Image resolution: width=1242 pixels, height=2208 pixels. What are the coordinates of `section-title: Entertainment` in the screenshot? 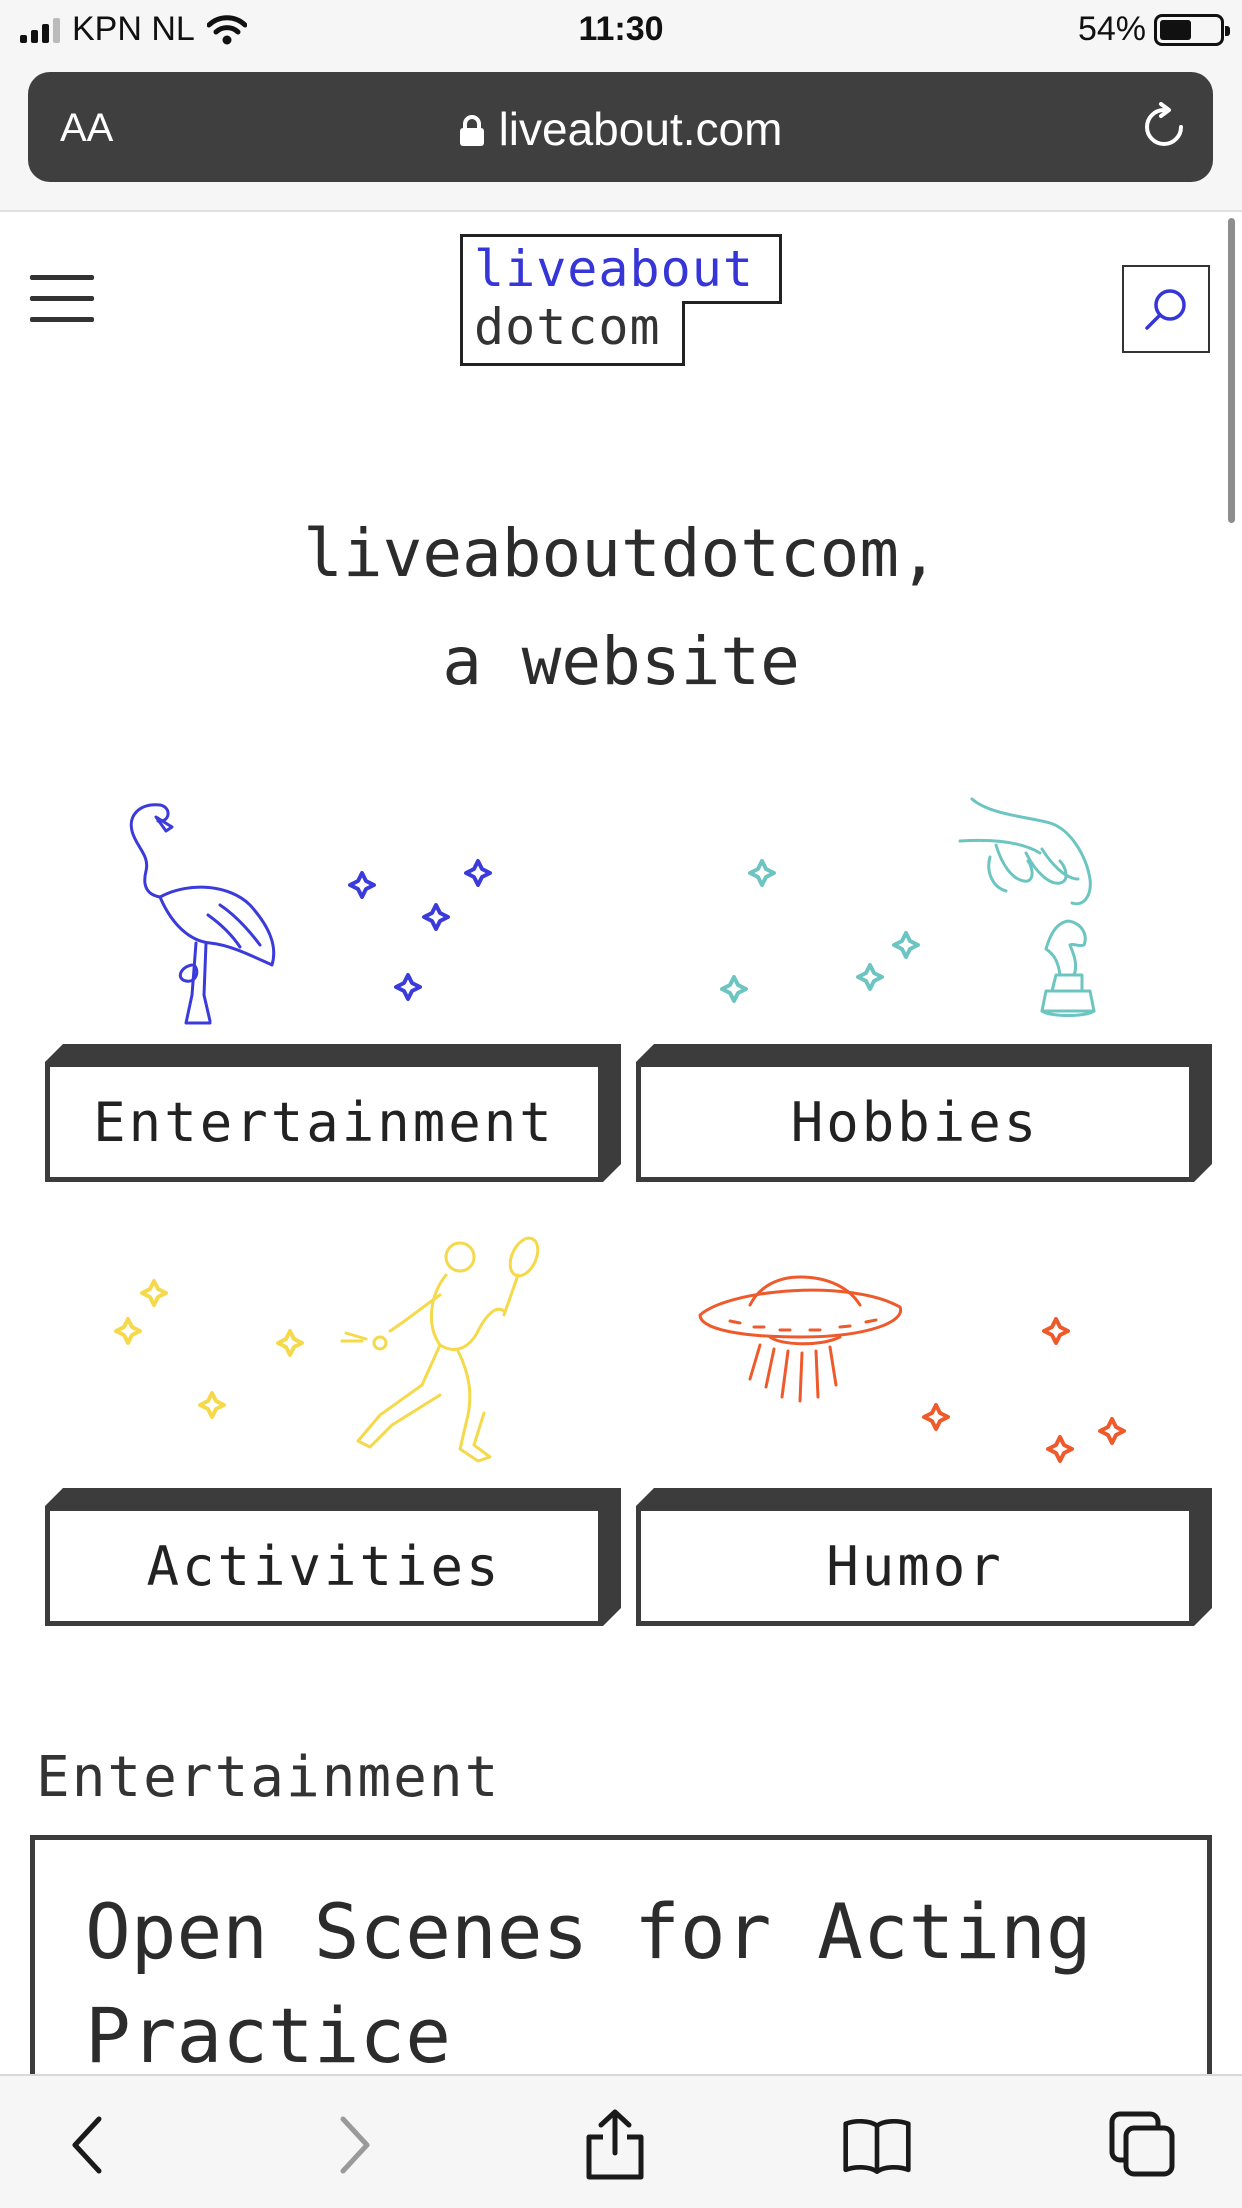 It's located at (268, 1777).